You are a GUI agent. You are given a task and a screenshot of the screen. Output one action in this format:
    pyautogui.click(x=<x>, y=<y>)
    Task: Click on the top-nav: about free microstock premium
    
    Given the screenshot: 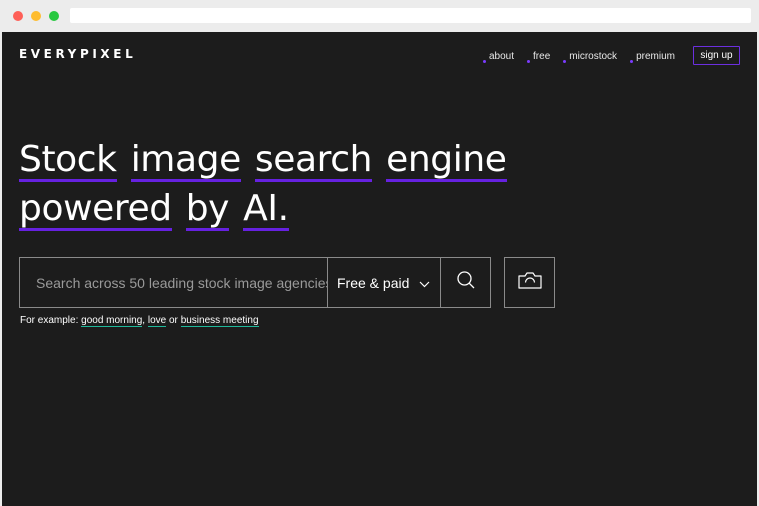 What is the action you would take?
    pyautogui.click(x=585, y=56)
    